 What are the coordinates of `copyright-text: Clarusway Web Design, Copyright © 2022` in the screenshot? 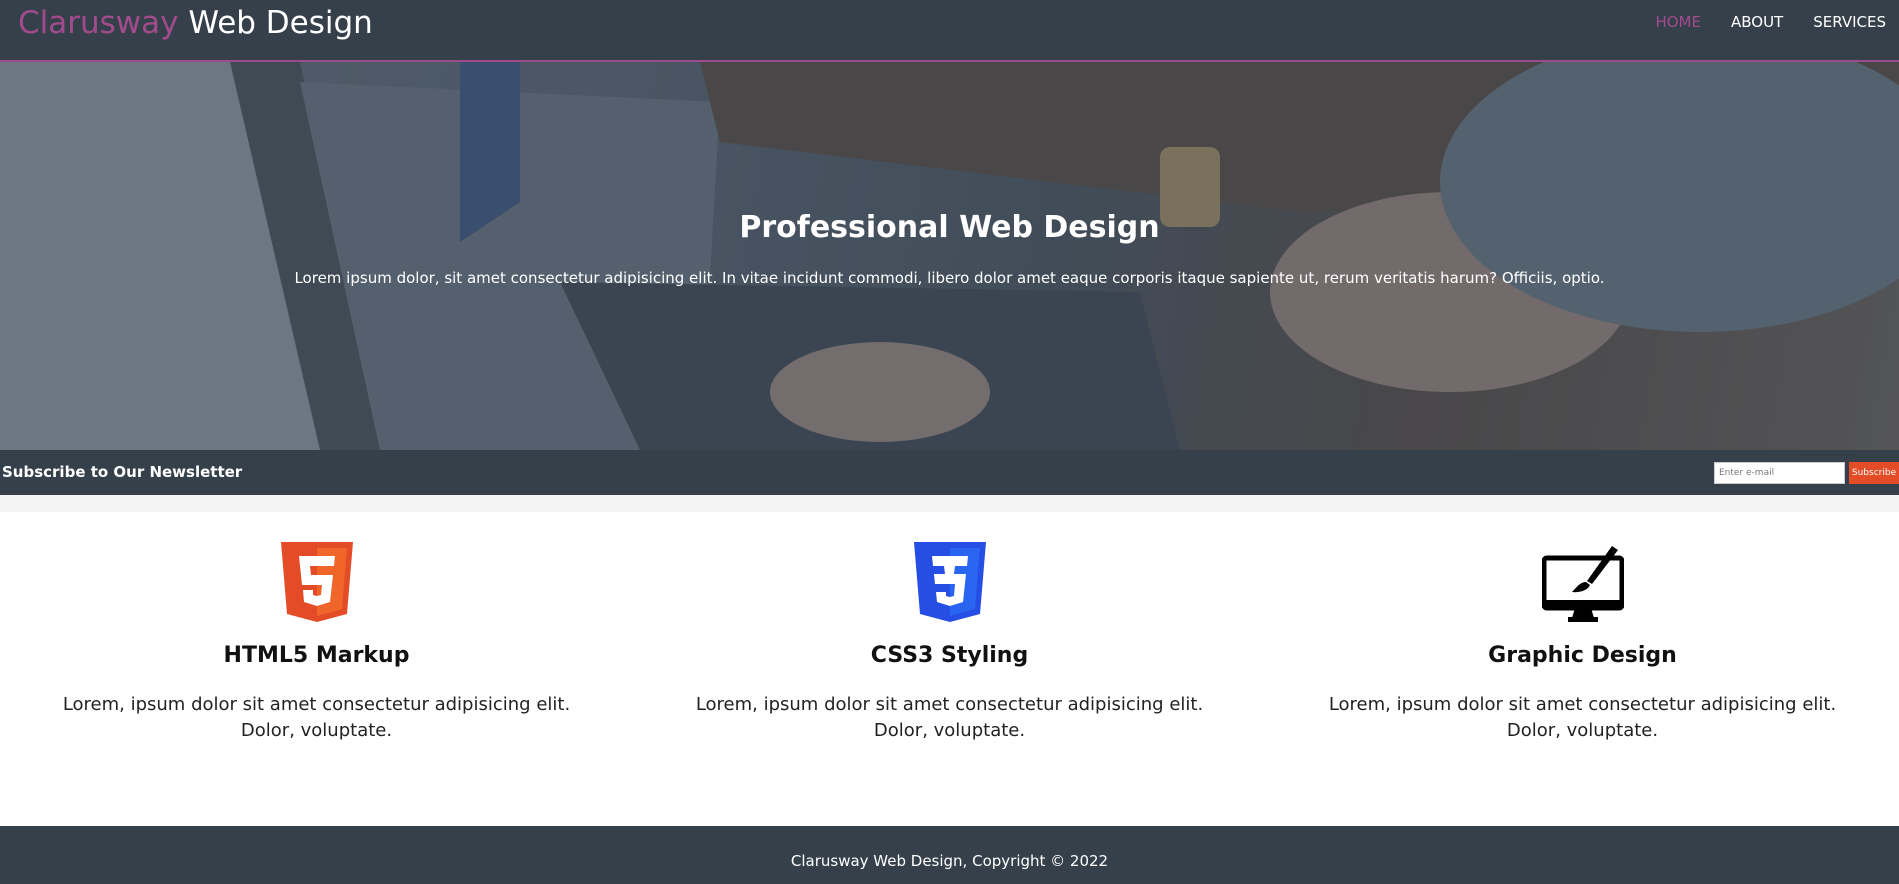 It's located at (949, 861).